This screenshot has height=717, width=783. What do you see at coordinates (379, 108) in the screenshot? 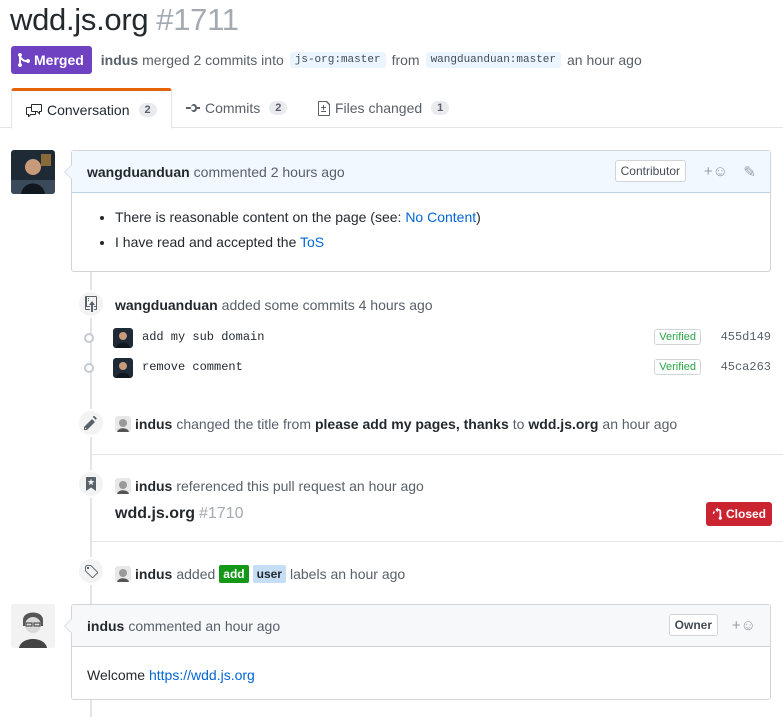
I see `tab-files-label: Files changed` at bounding box center [379, 108].